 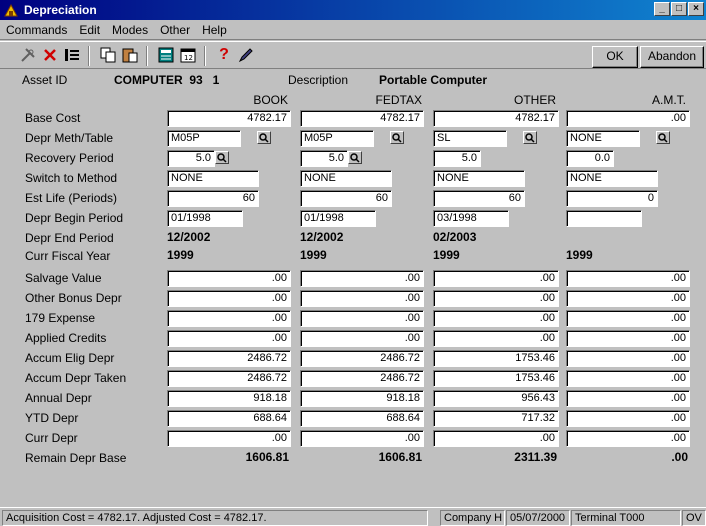 I want to click on curr-depr-other: .00, so click(x=496, y=438).